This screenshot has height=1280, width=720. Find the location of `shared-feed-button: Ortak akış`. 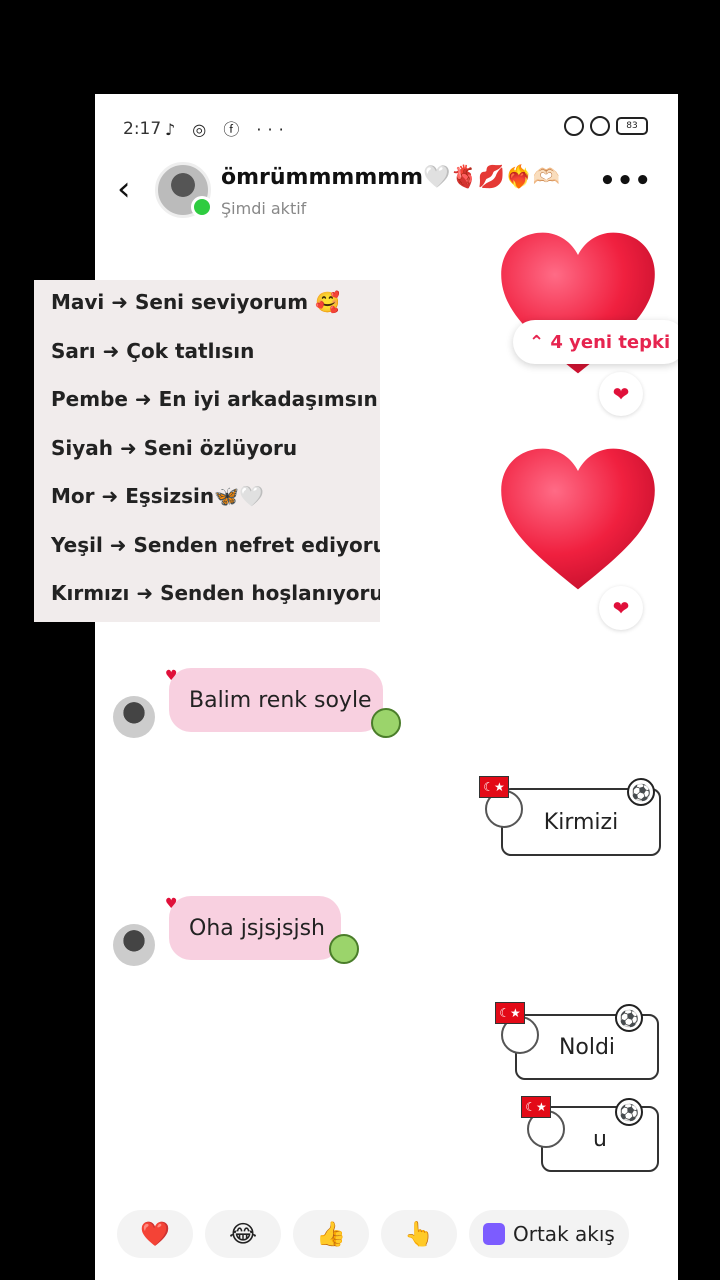

shared-feed-button: Ortak akış is located at coordinates (549, 1234).